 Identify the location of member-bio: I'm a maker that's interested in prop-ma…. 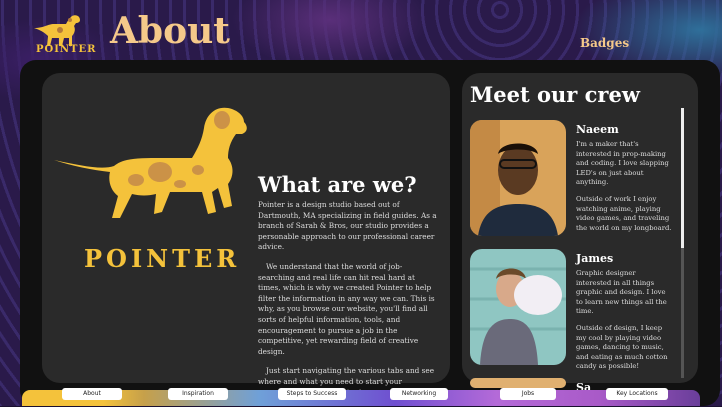
(624, 190).